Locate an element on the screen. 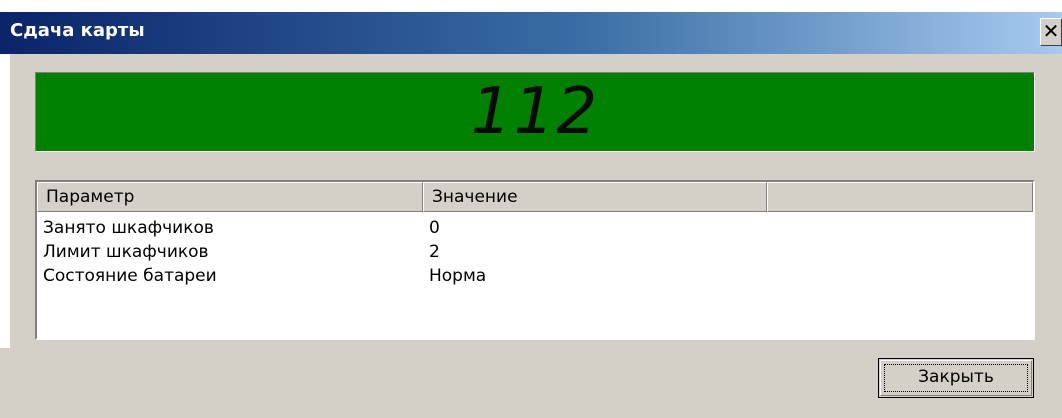 This screenshot has width=1062, height=418. close-button: Закрыть is located at coordinates (956, 378).